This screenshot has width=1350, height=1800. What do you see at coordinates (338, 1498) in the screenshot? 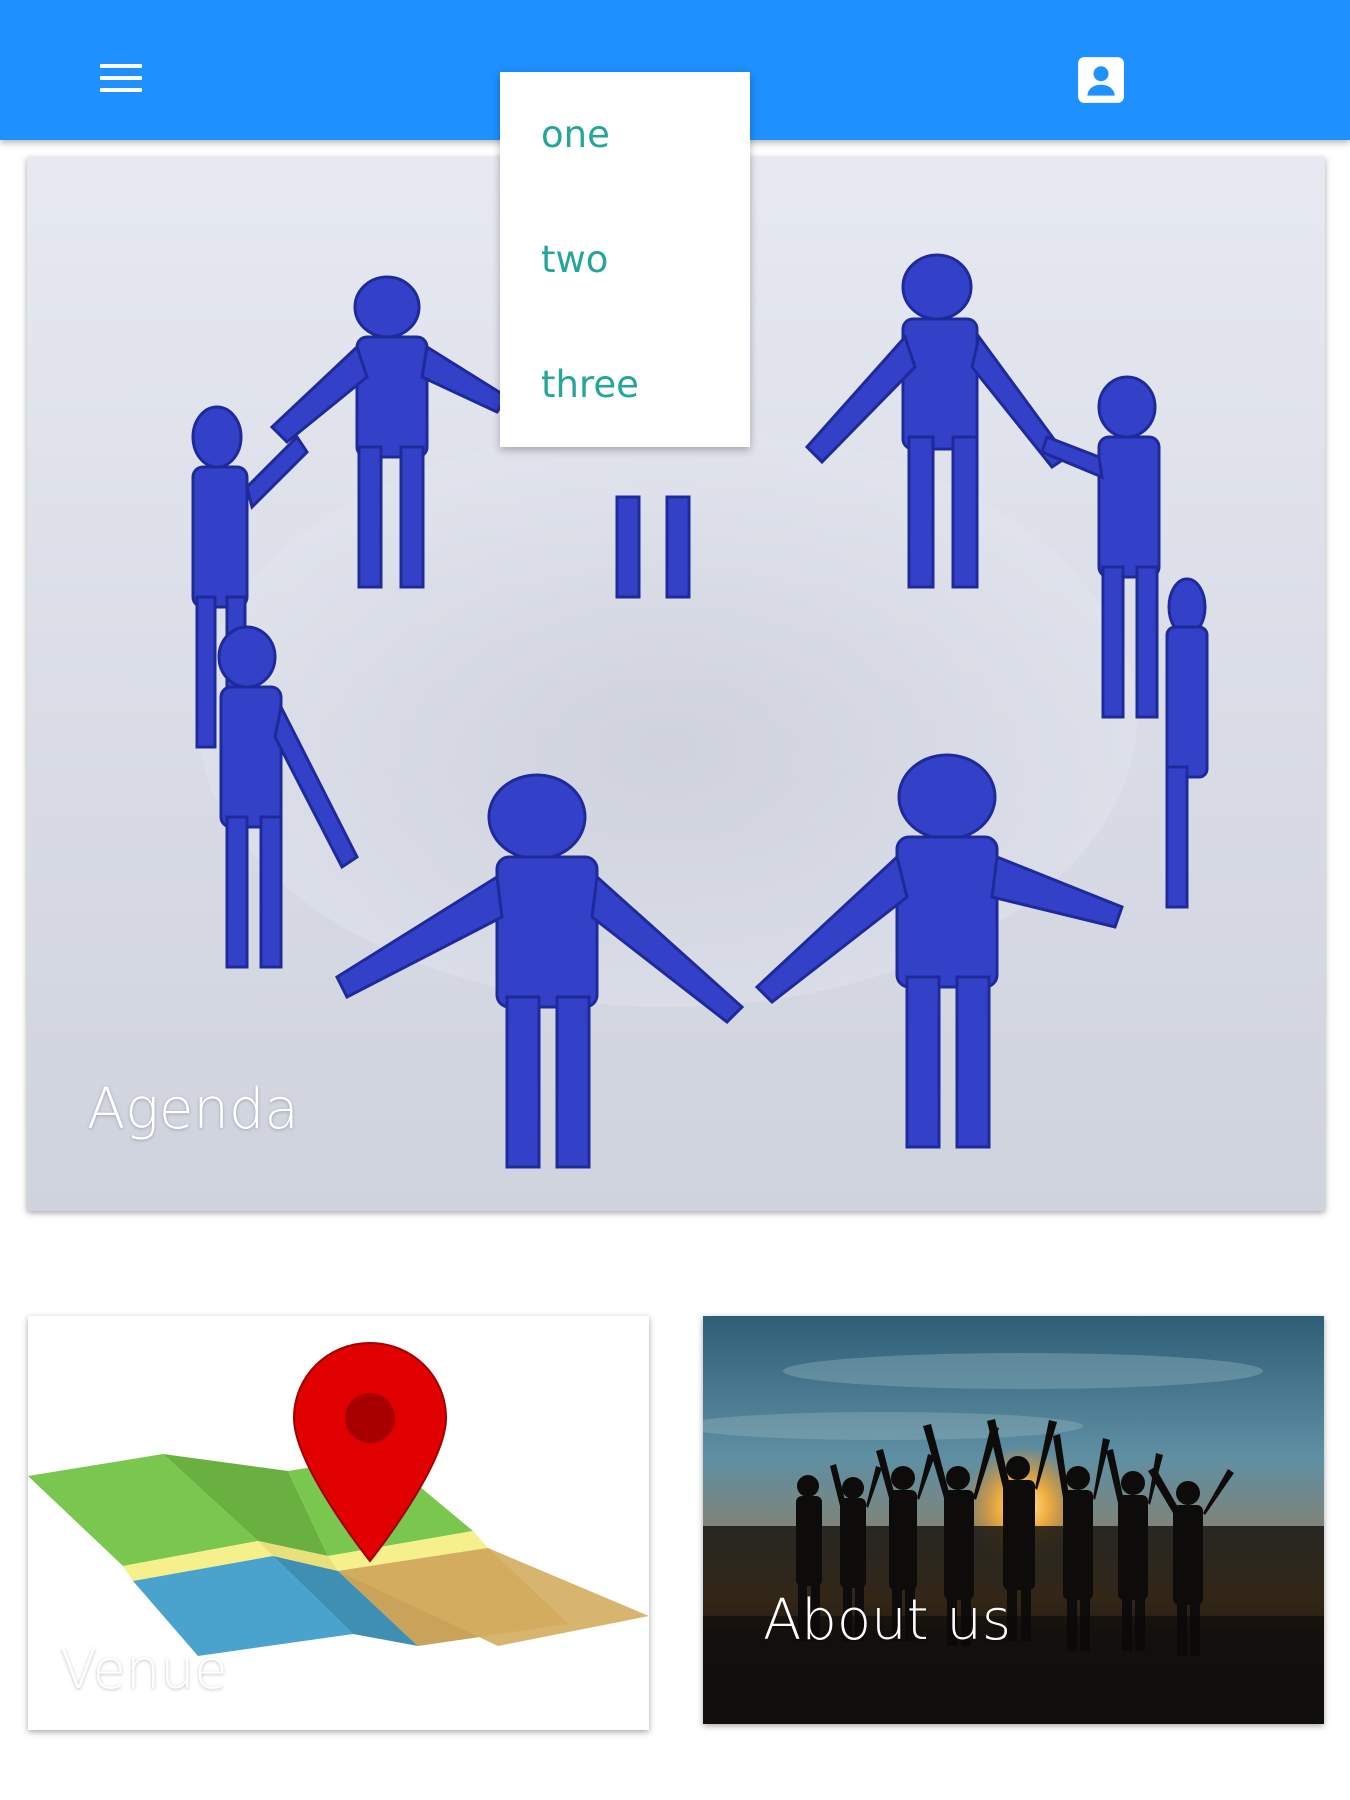
I see `map-pin-image` at bounding box center [338, 1498].